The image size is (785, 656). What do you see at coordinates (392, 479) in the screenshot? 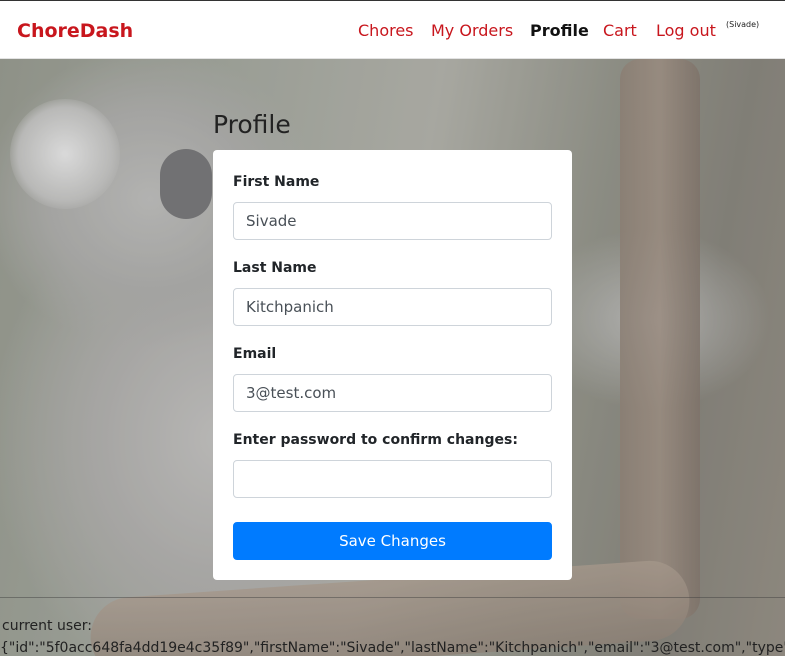
I see `password-confirm-input` at bounding box center [392, 479].